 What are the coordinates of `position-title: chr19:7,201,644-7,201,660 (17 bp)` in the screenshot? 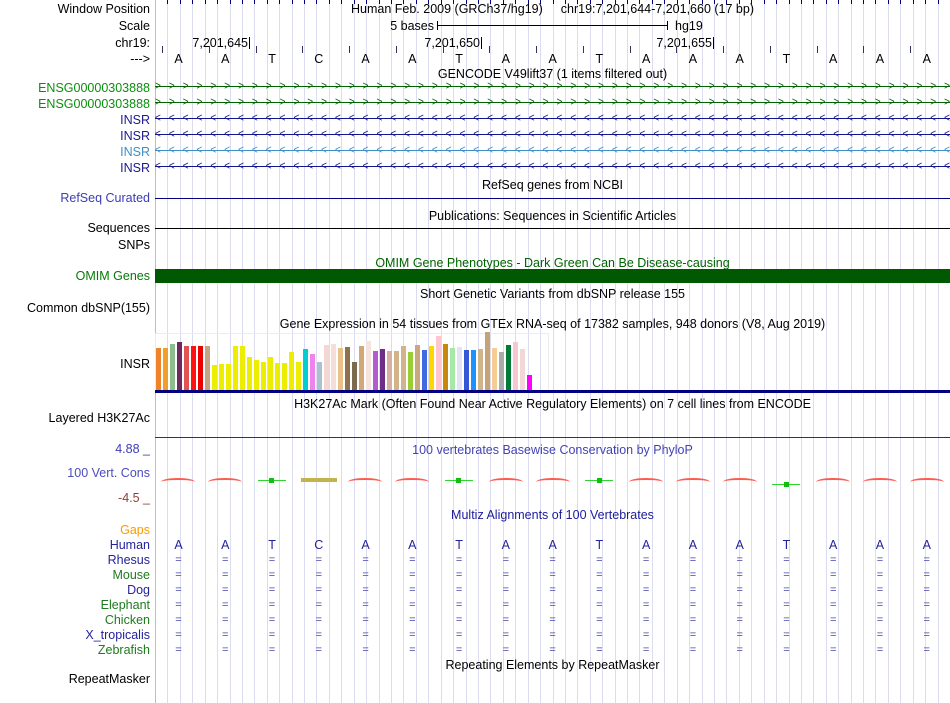 It's located at (657, 9).